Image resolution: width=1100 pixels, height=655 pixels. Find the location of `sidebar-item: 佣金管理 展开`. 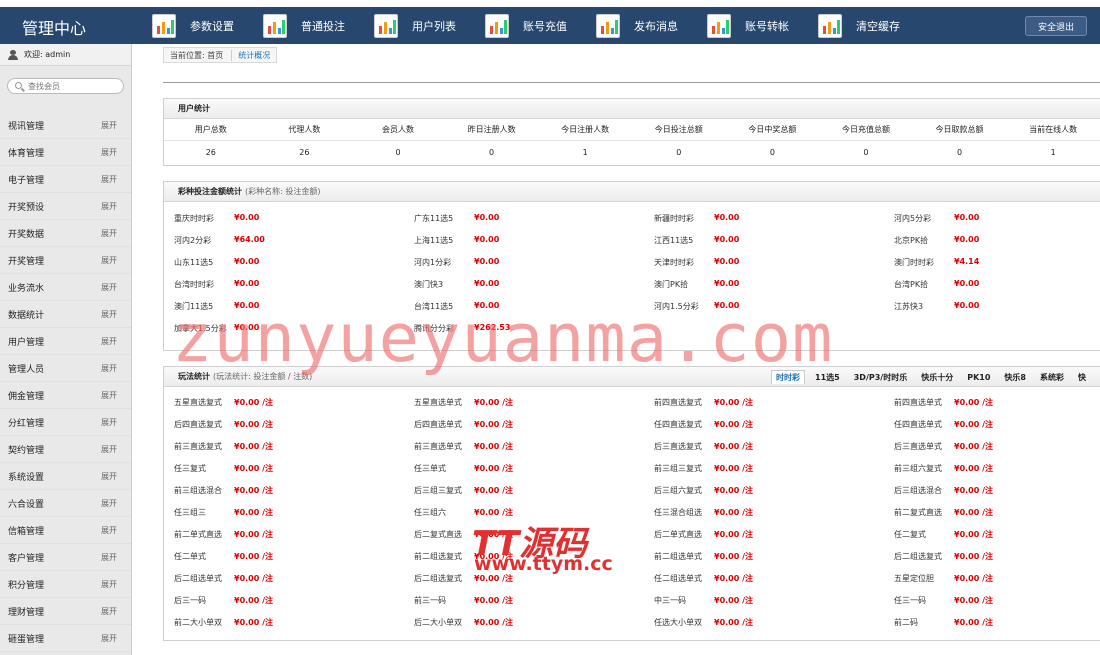

sidebar-item: 佣金管理 展开 is located at coordinates (65, 395).